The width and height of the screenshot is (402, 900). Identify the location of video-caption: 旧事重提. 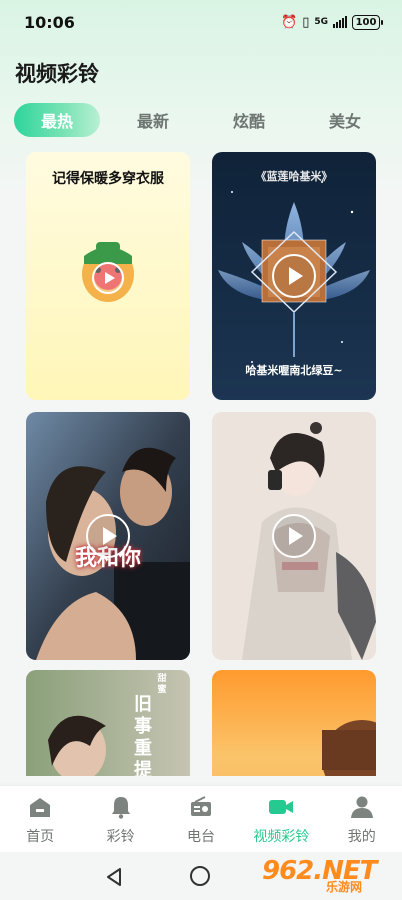
(143, 735).